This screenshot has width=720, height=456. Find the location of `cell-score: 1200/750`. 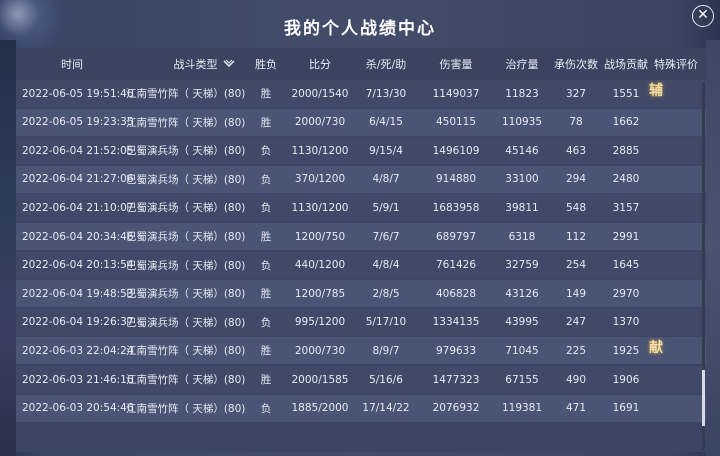

cell-score: 1200/750 is located at coordinates (320, 236).